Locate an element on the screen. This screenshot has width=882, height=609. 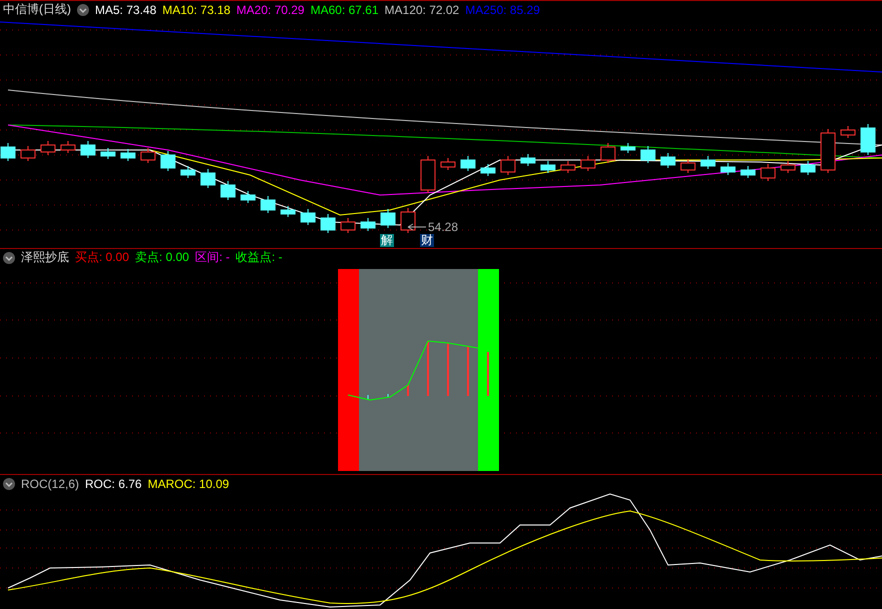
indicator-value: MAROC: 10.09 is located at coordinates (189, 483).